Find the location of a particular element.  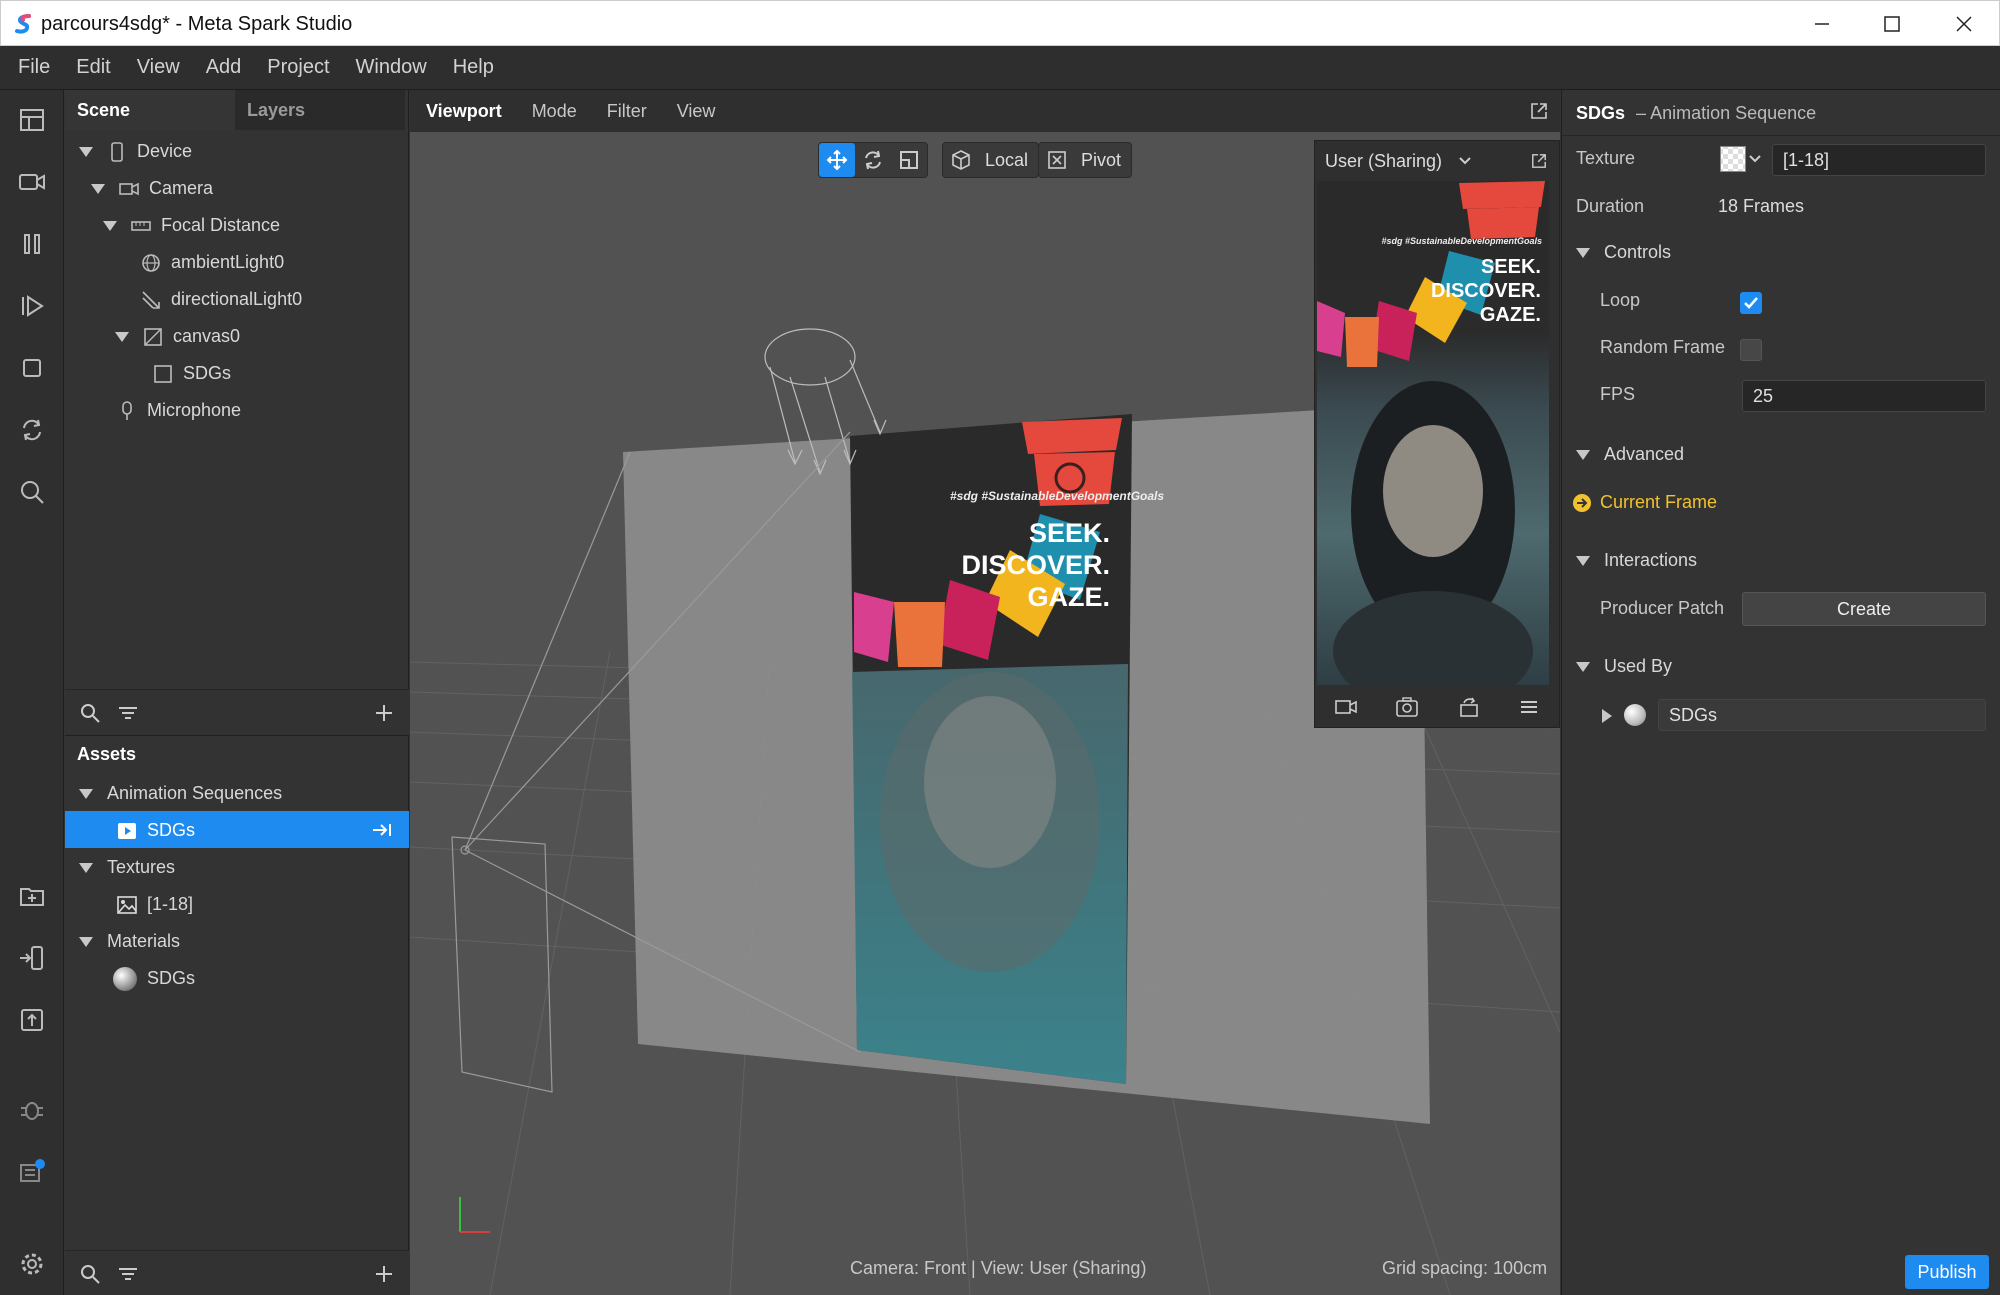

microphone-icon is located at coordinates (127, 411).